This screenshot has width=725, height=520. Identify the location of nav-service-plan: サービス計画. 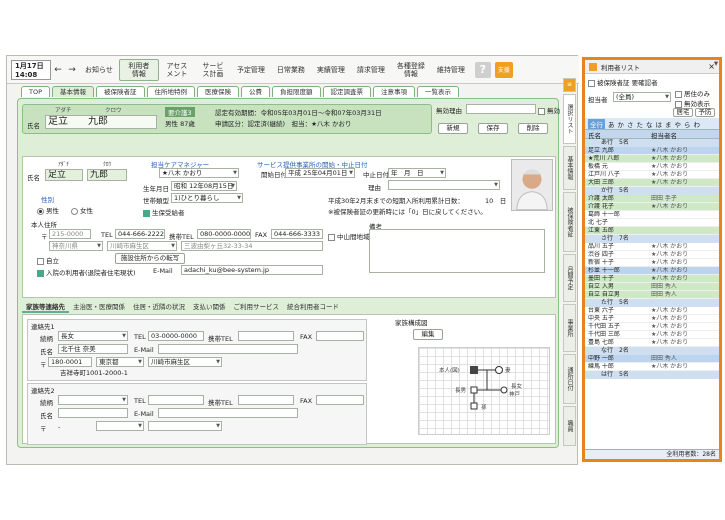
(213, 70).